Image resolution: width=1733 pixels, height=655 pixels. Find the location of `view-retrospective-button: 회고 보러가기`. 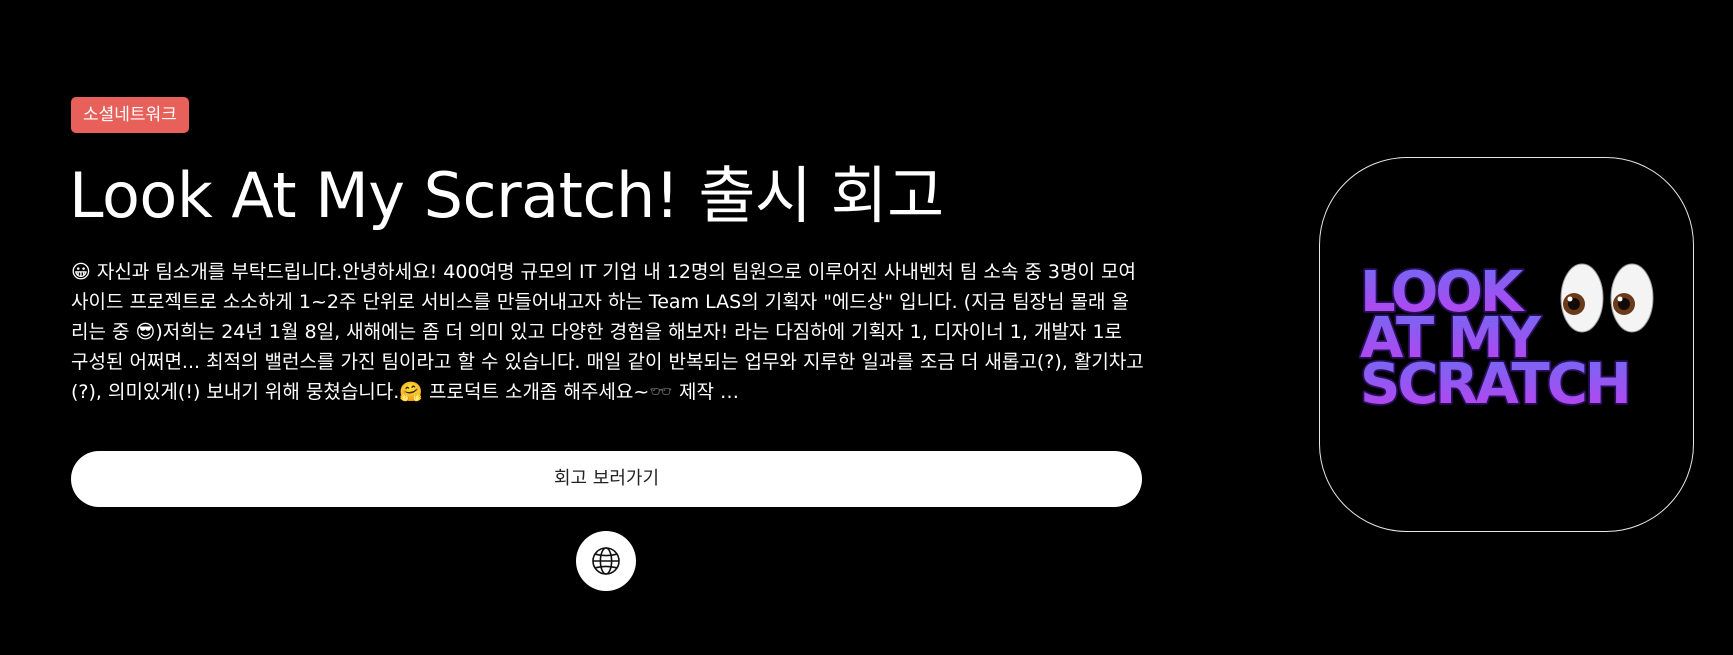

view-retrospective-button: 회고 보러가기 is located at coordinates (606, 479).